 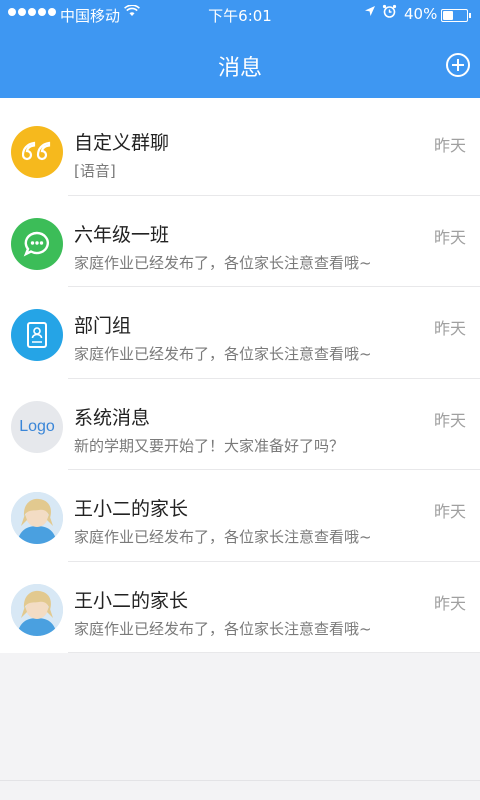 I want to click on bottom-divider, so click(x=240, y=780).